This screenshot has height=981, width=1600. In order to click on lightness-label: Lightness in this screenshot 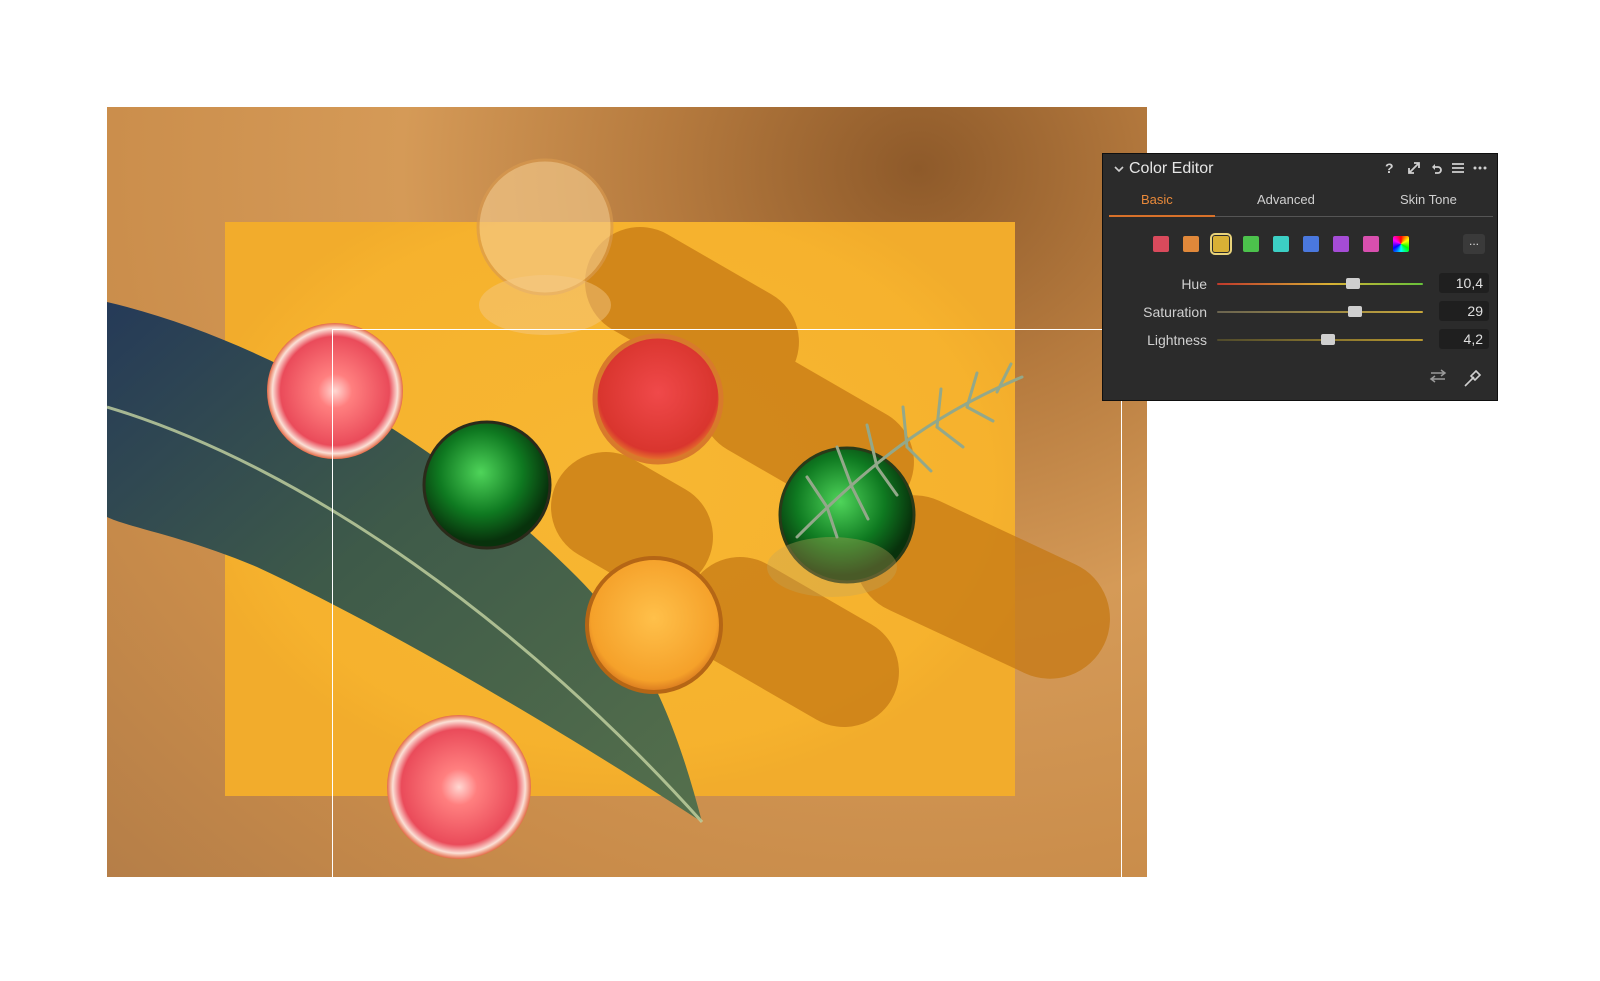, I will do `click(1177, 340)`.